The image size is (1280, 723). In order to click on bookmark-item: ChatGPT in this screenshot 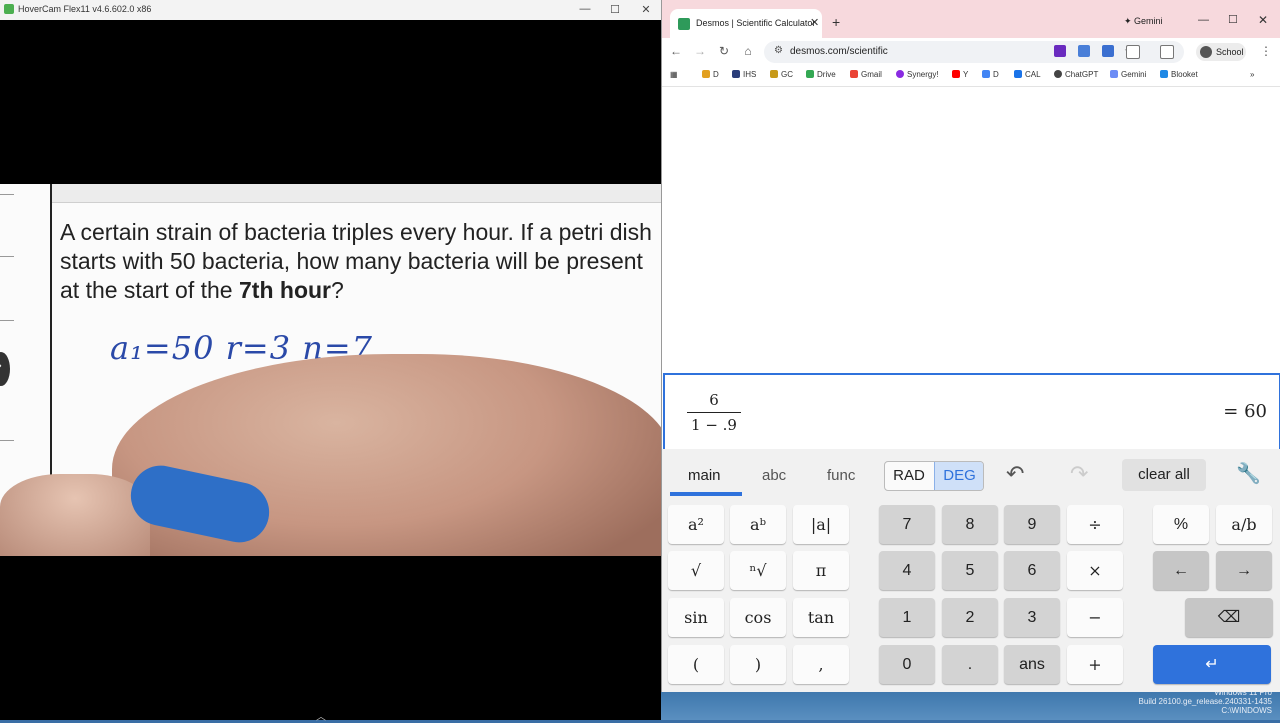, I will do `click(1076, 74)`.